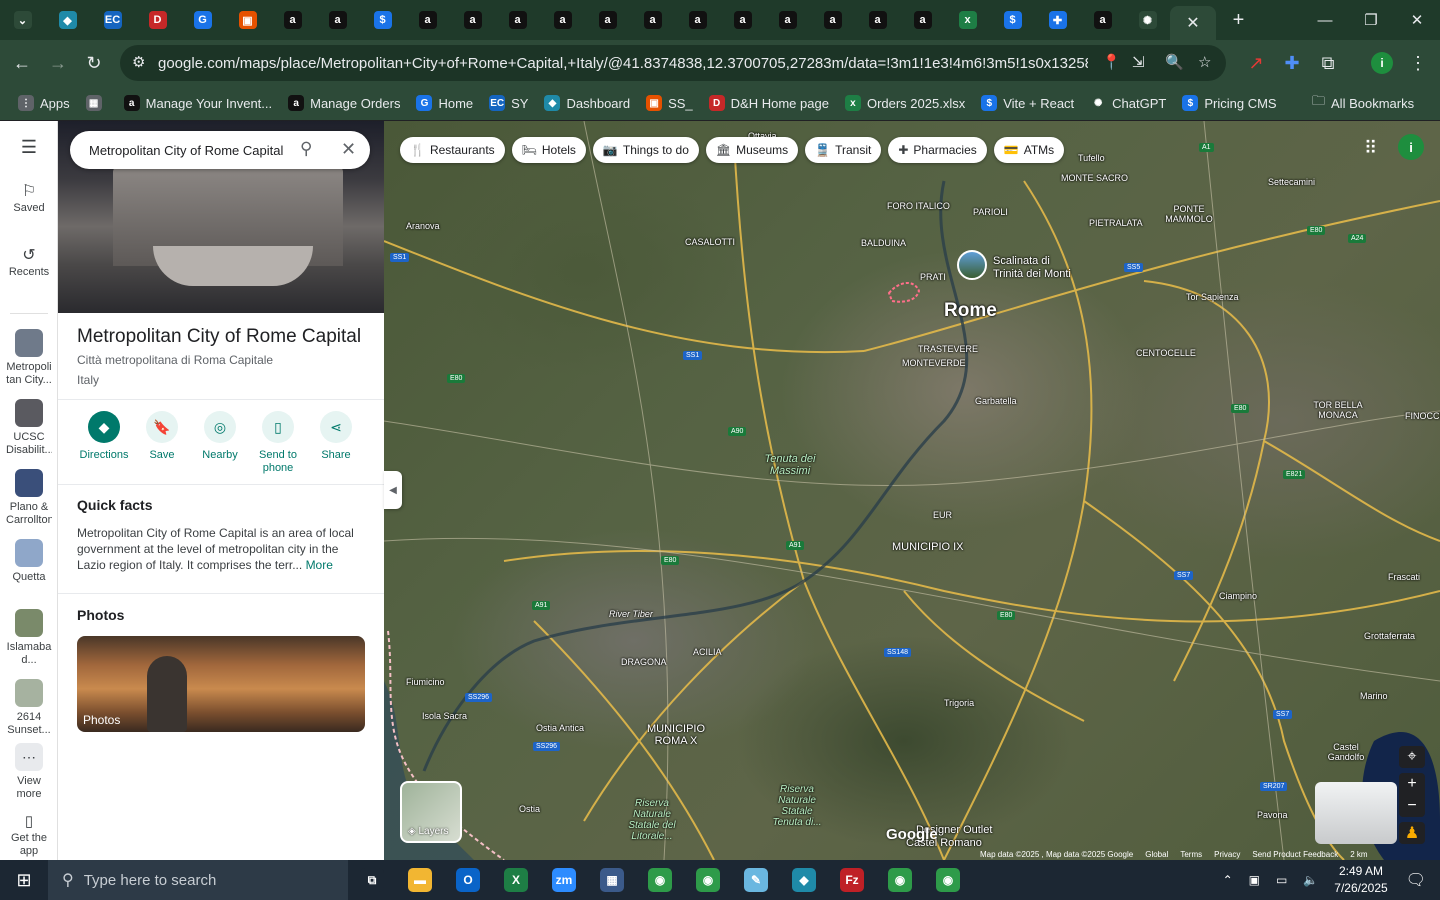  What do you see at coordinates (1292, 63) in the screenshot?
I see `extension-puzzle-icon: ✚` at bounding box center [1292, 63].